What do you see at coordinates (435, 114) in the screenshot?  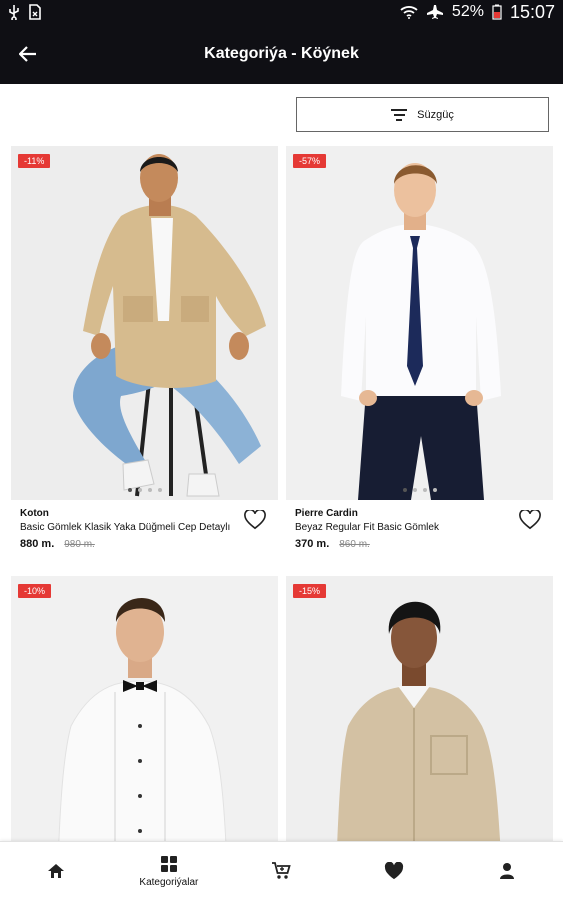 I see `filter-label: Süzgüç` at bounding box center [435, 114].